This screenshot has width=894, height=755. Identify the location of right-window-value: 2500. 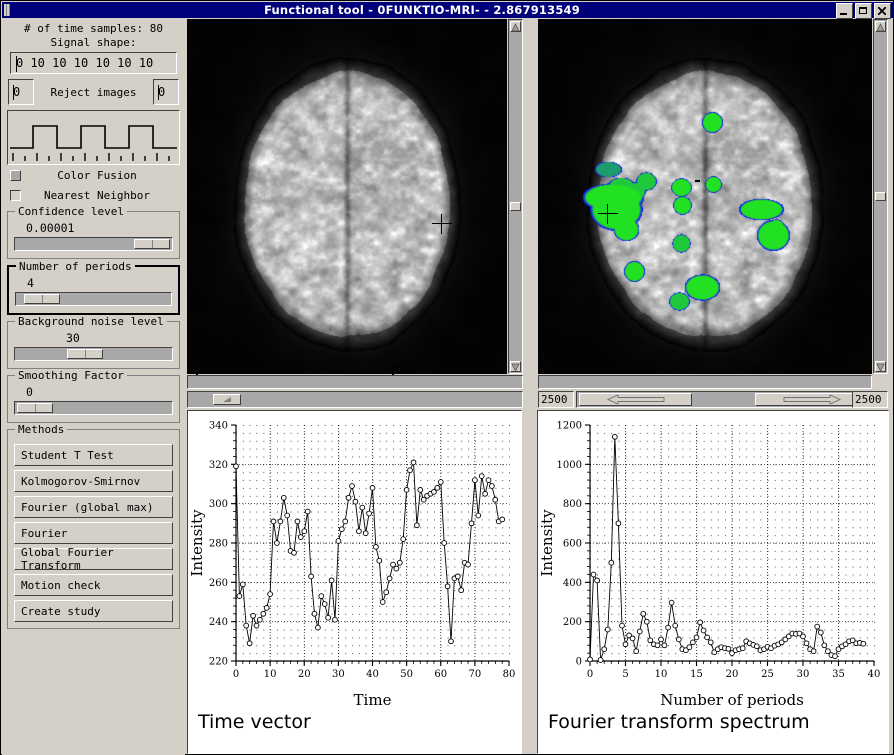
(870, 399).